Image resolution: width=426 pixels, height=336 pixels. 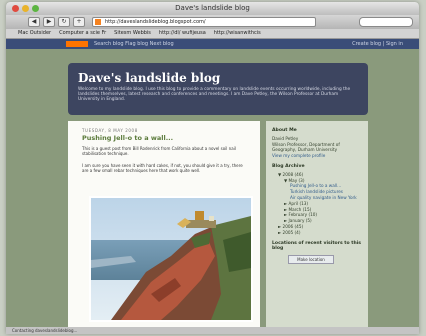 I want to click on window-title: Dave's landslide blog, so click(x=212, y=8).